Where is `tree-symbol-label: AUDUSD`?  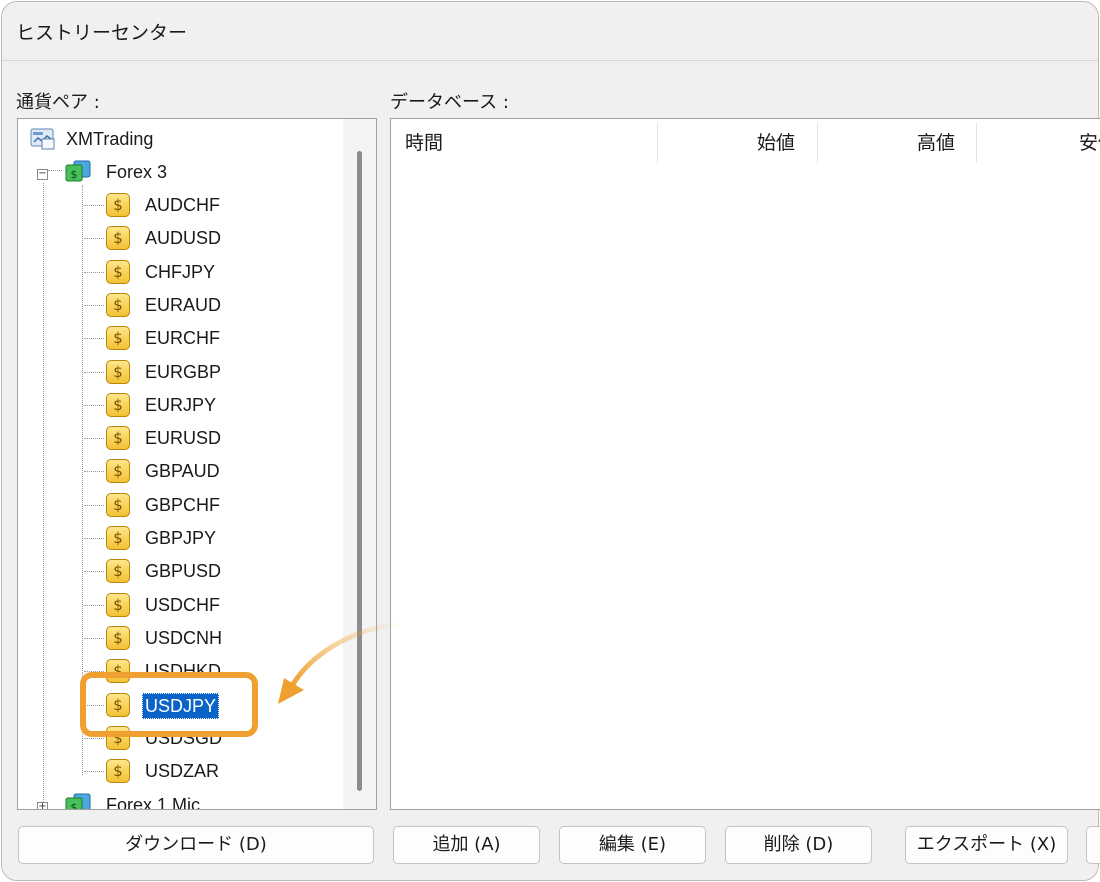
tree-symbol-label: AUDUSD is located at coordinates (183, 238).